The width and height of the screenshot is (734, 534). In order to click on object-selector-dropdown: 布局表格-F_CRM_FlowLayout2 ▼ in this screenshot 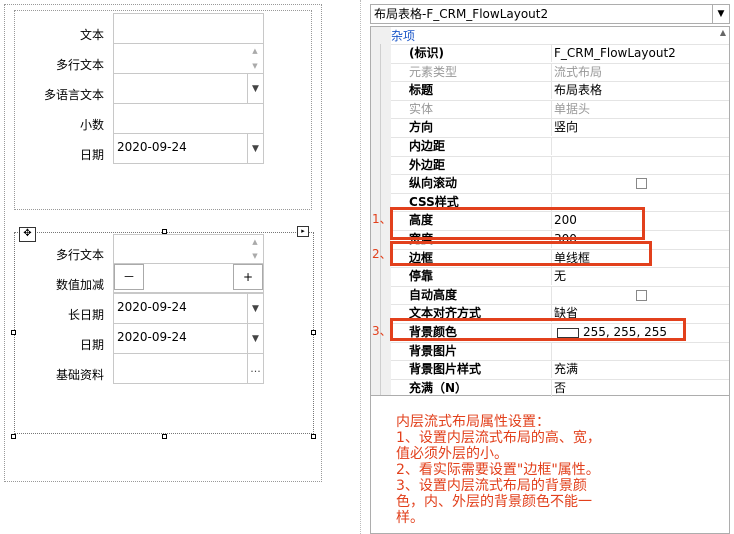, I will do `click(550, 14)`.